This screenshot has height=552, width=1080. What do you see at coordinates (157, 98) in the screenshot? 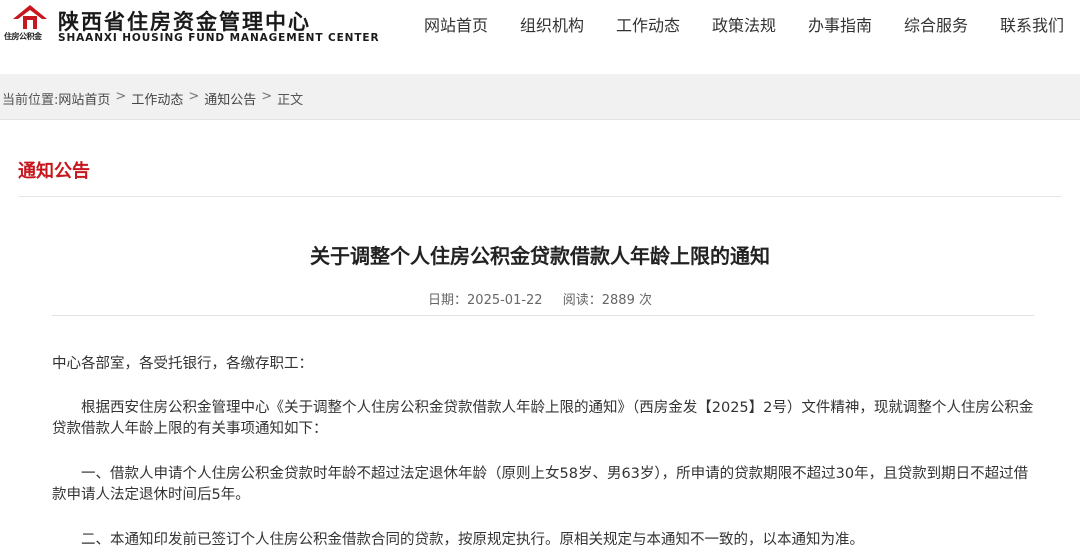
I see `breadcrumb-link-work-news: 工作动态` at bounding box center [157, 98].